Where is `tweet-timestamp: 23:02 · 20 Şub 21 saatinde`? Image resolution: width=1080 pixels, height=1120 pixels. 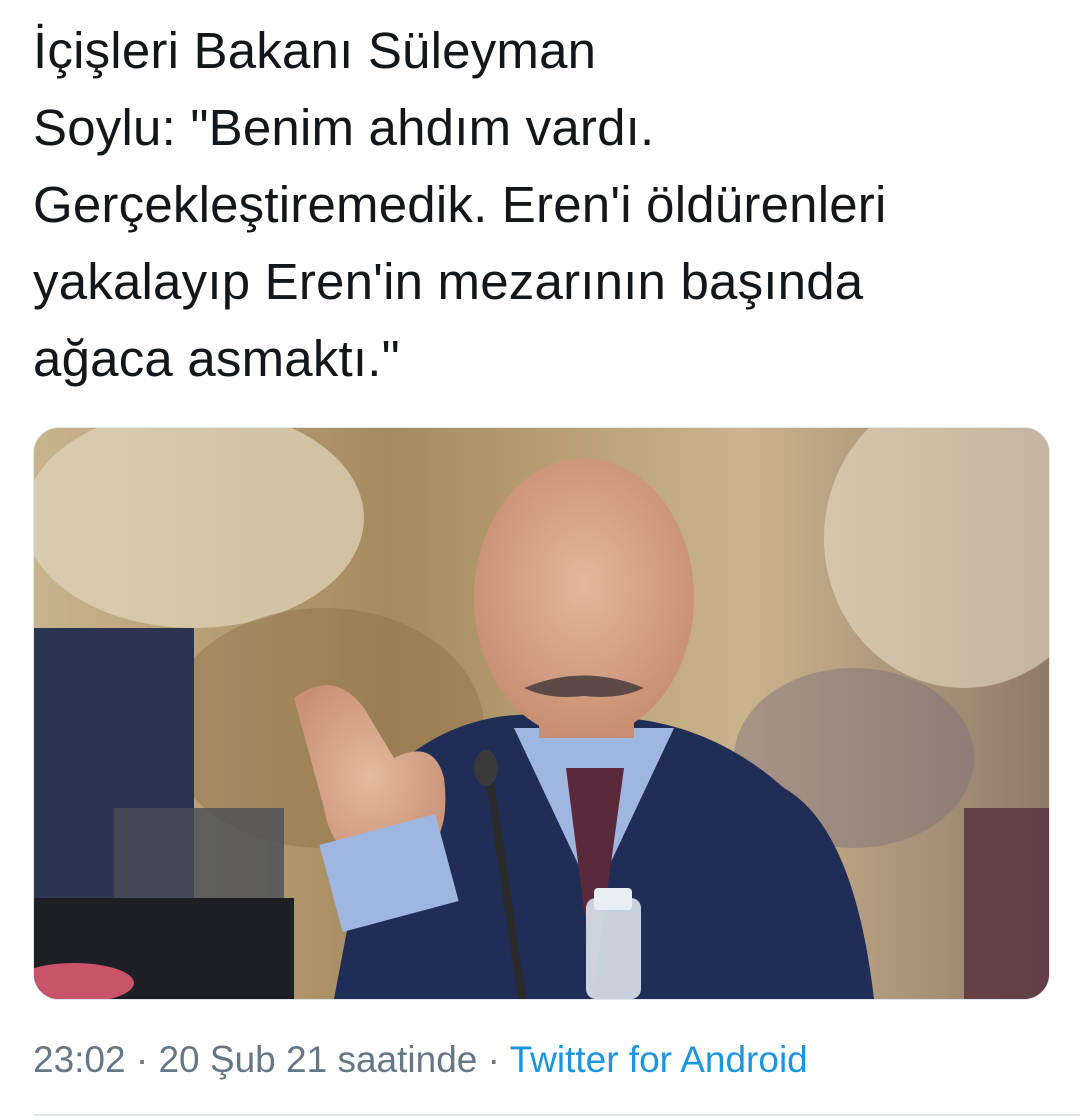 tweet-timestamp: 23:02 · 20 Şub 21 saatinde is located at coordinates (255, 1059).